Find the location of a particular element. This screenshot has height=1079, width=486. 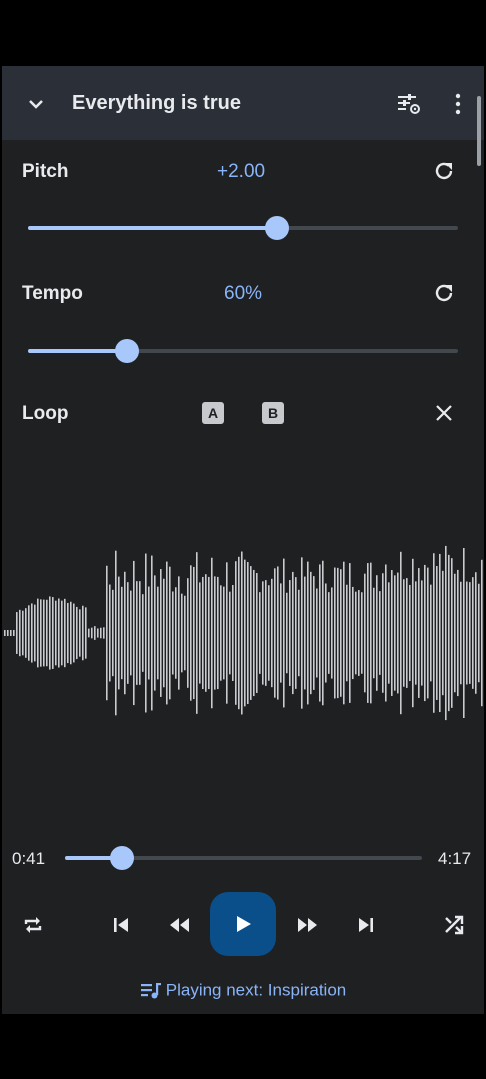

pitch-slider-thumb is located at coordinates (277, 228).